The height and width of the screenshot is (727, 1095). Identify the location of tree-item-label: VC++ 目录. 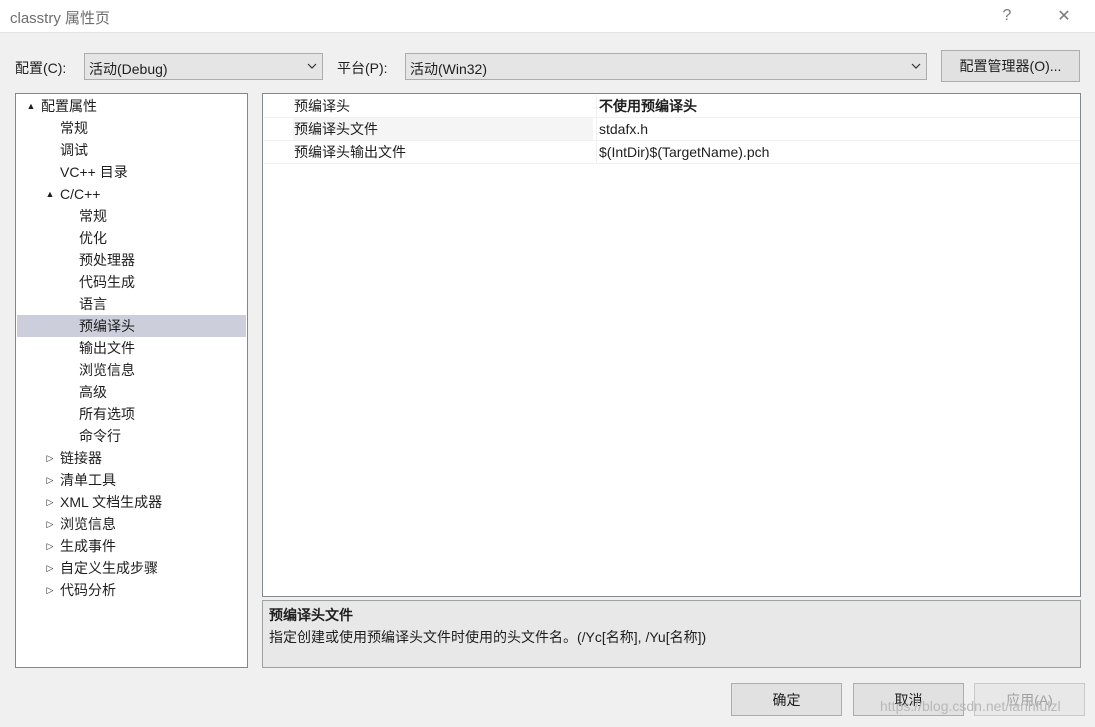
(94, 172).